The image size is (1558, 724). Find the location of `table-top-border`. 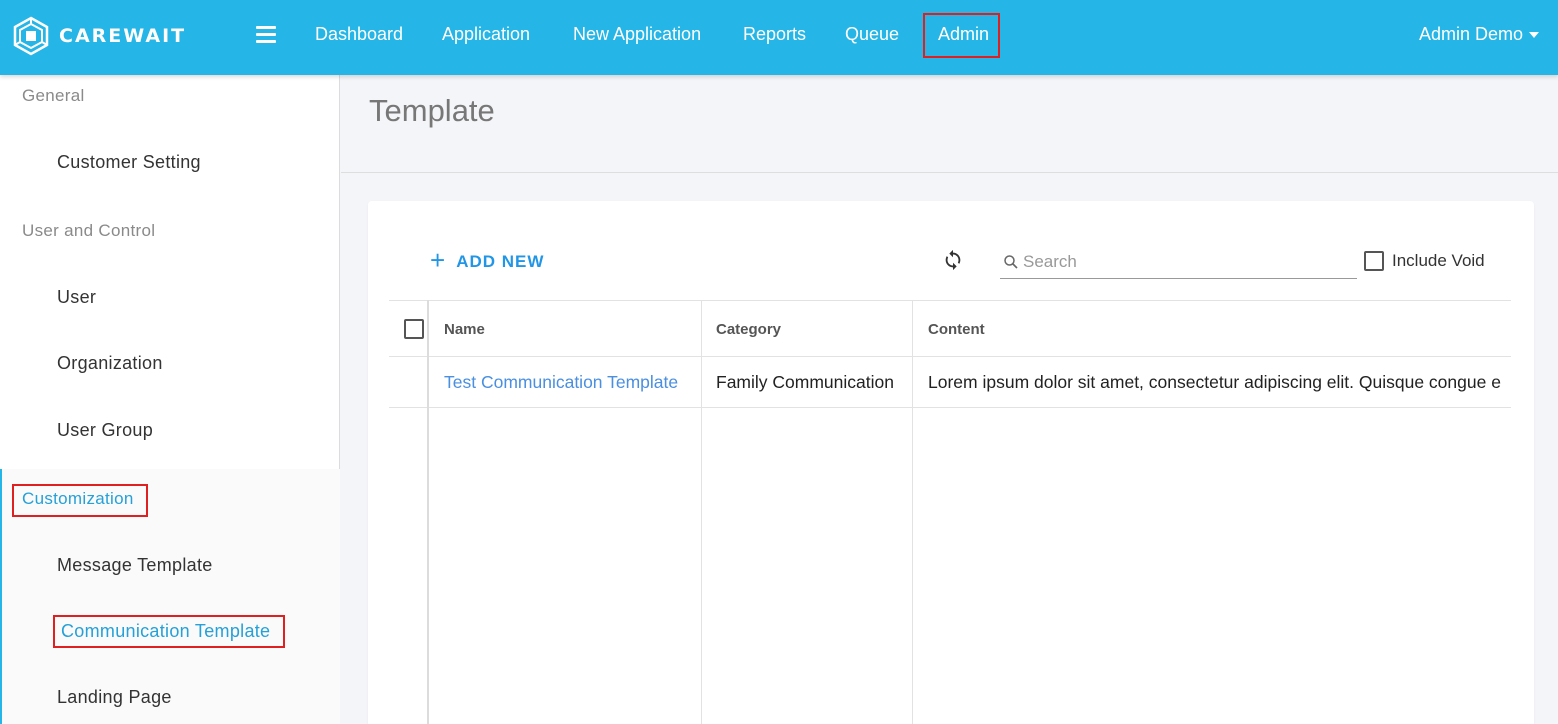

table-top-border is located at coordinates (950, 300).